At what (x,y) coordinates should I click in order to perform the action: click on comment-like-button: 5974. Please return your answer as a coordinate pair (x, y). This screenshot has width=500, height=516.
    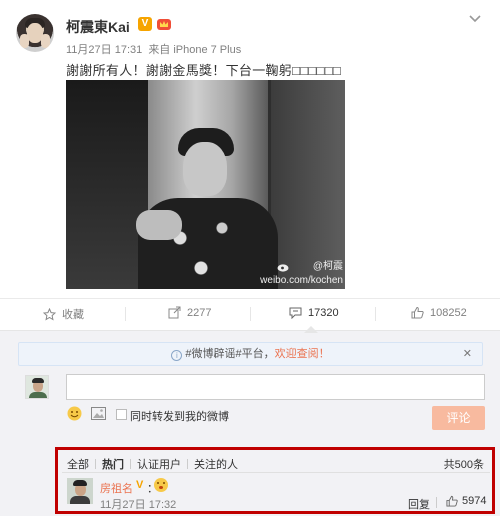
    Looking at the image, I should click on (466, 501).